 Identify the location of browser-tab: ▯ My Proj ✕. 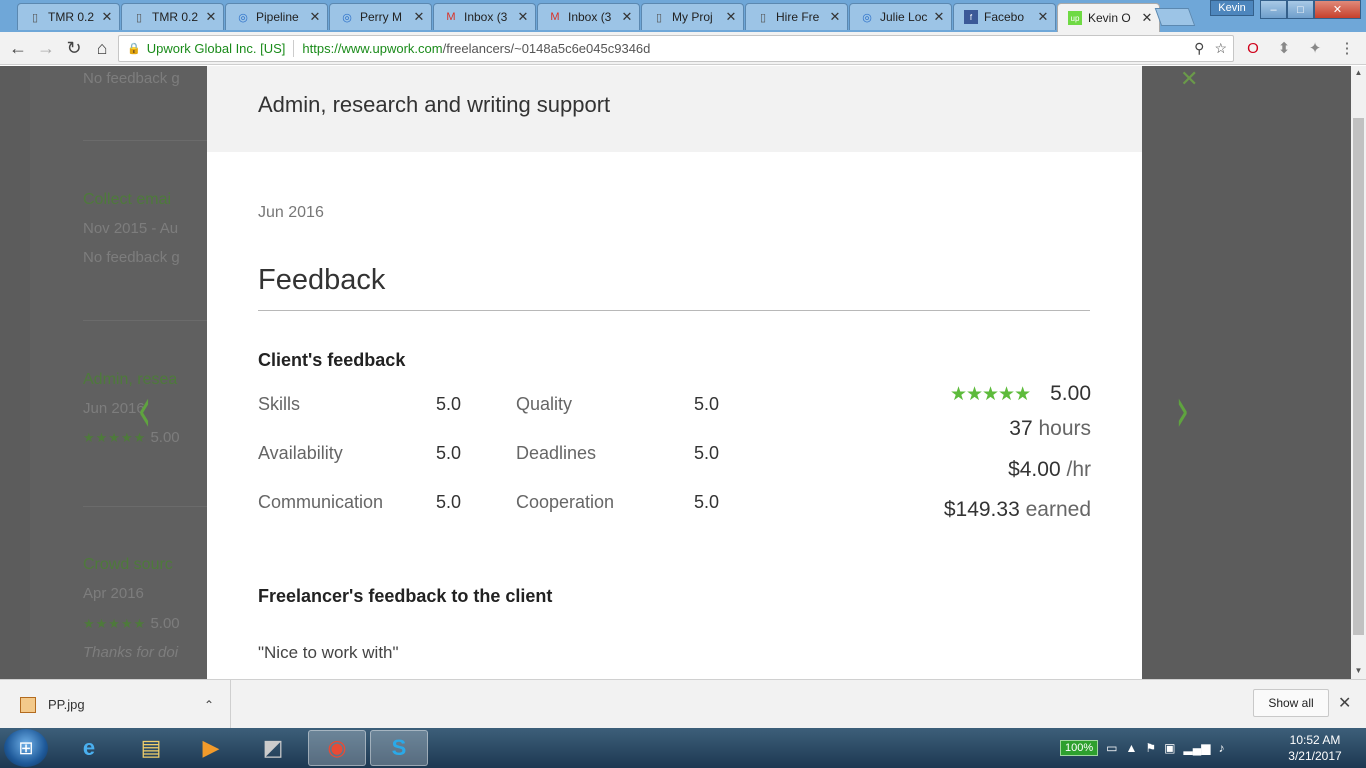
(692, 16).